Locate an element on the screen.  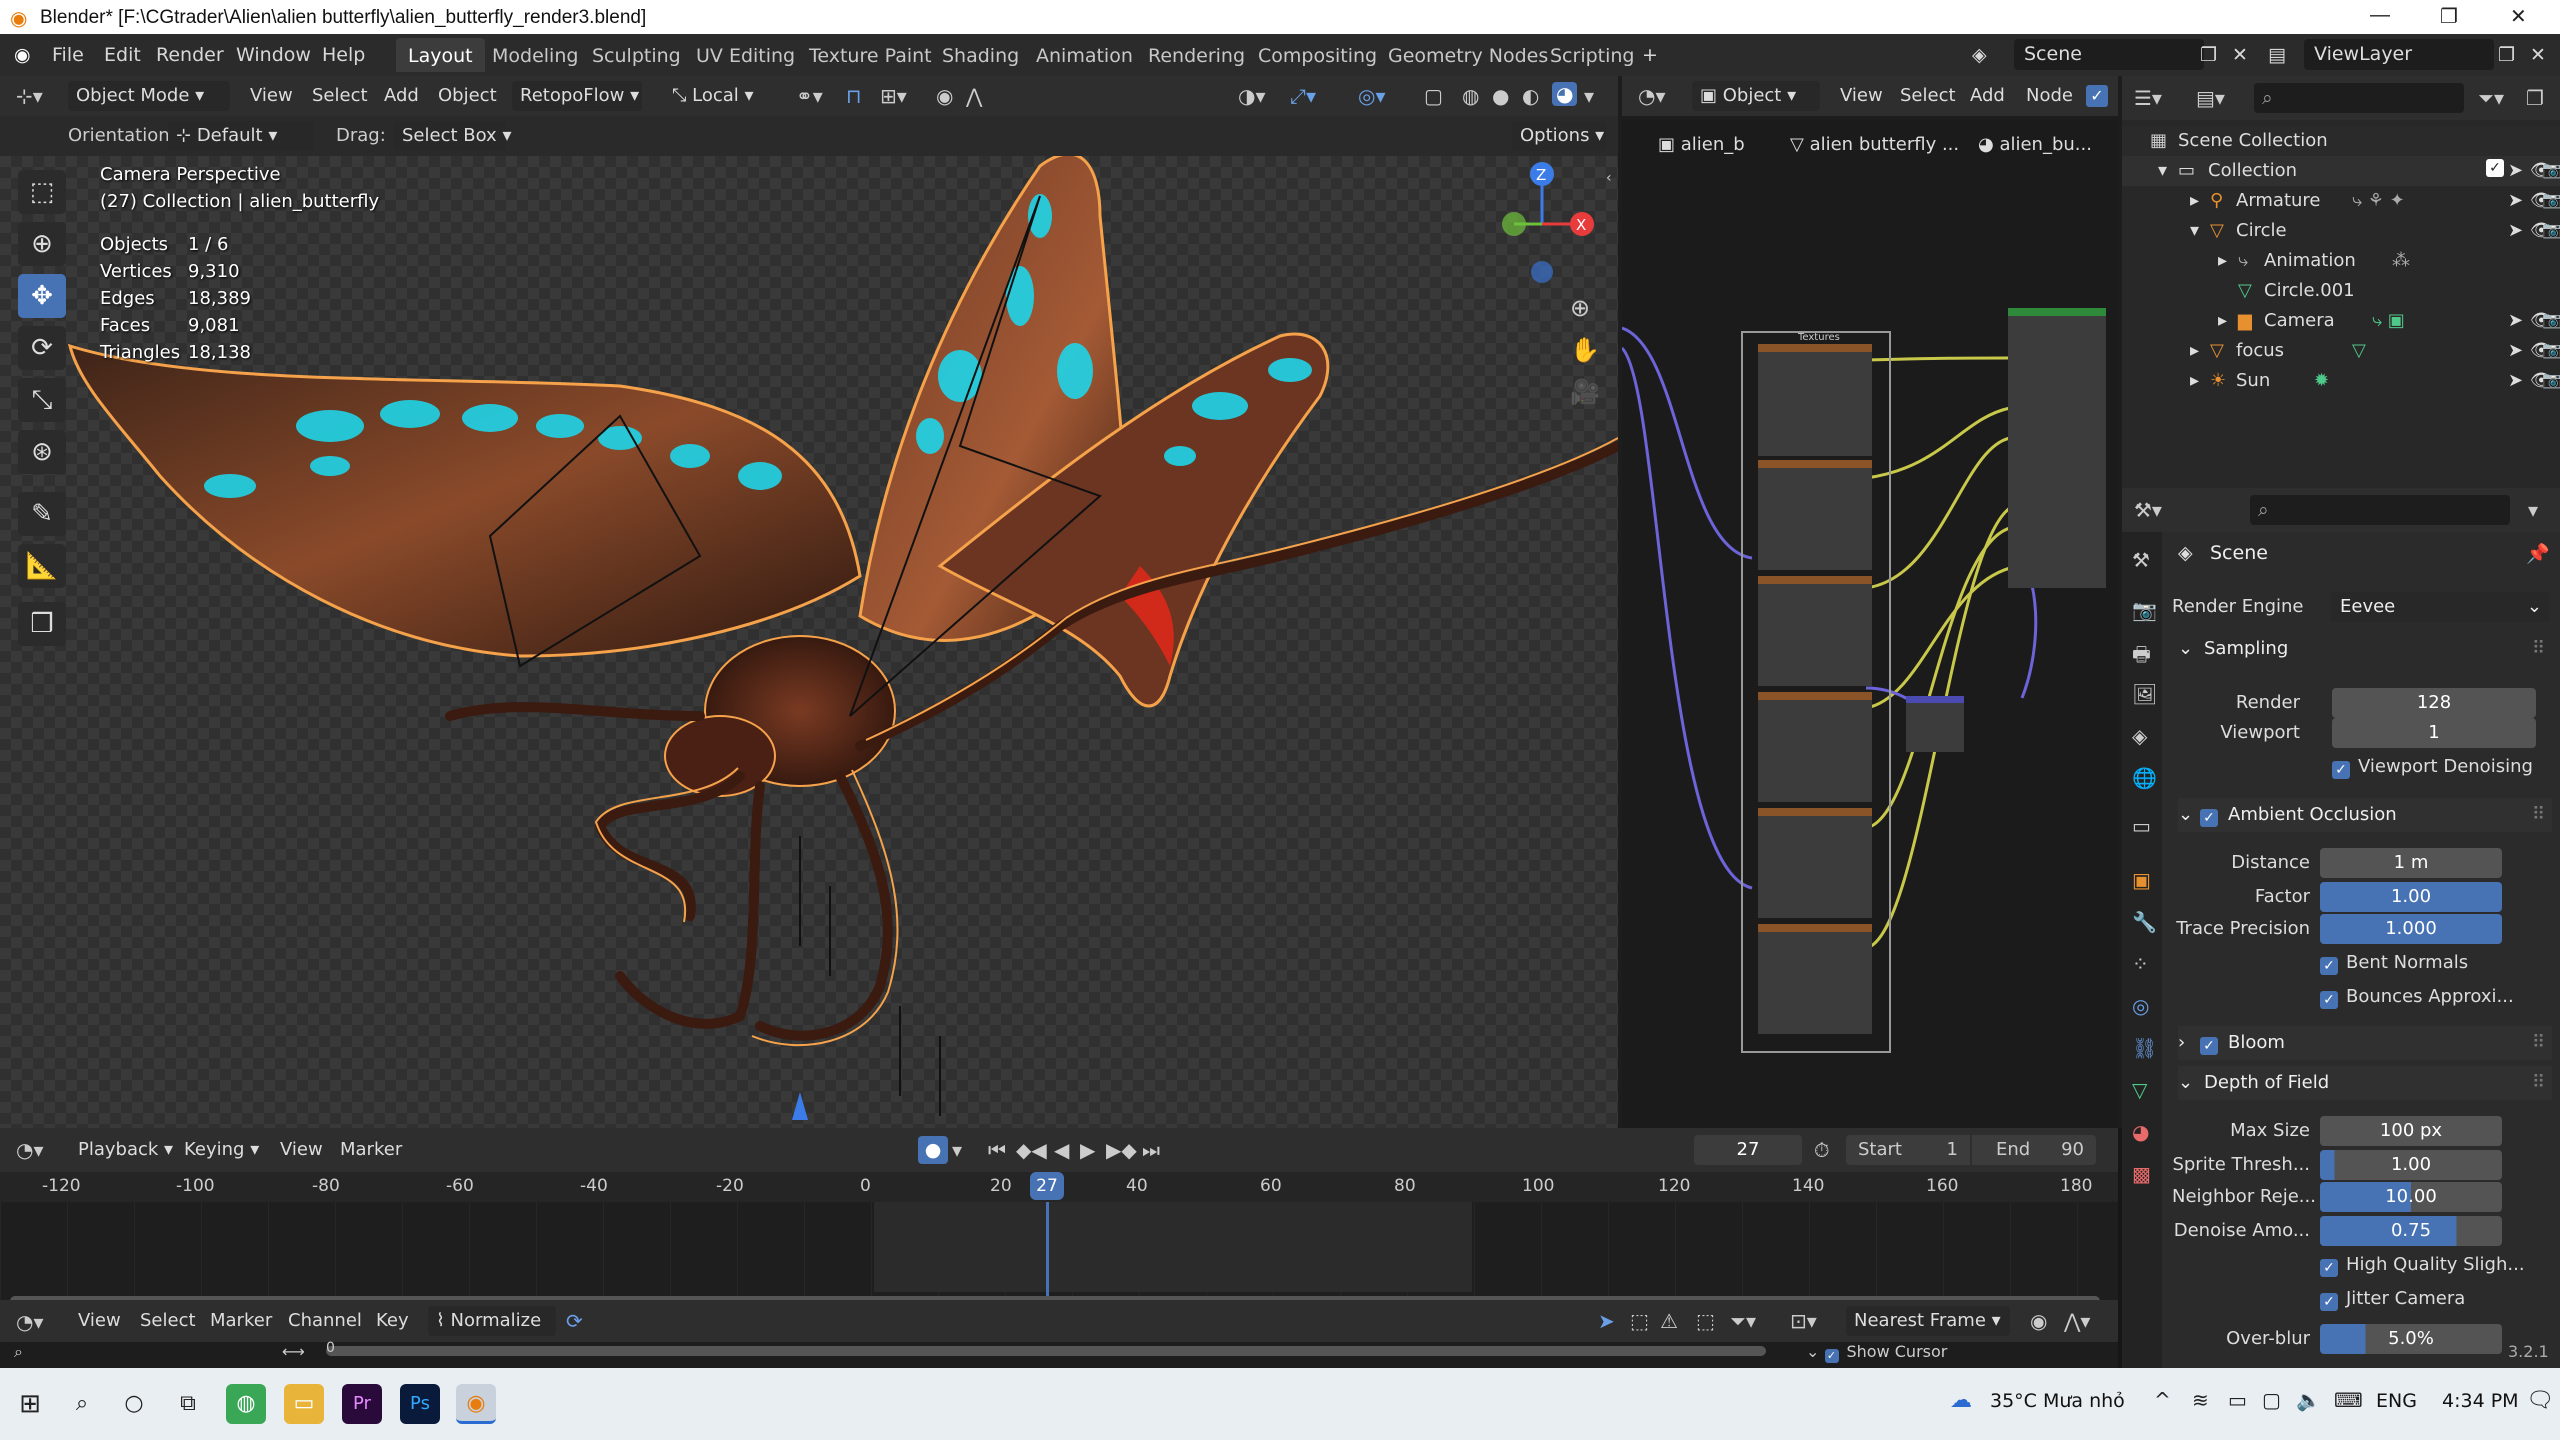
viewlayer-icon: ▤ is located at coordinates (2277, 55).